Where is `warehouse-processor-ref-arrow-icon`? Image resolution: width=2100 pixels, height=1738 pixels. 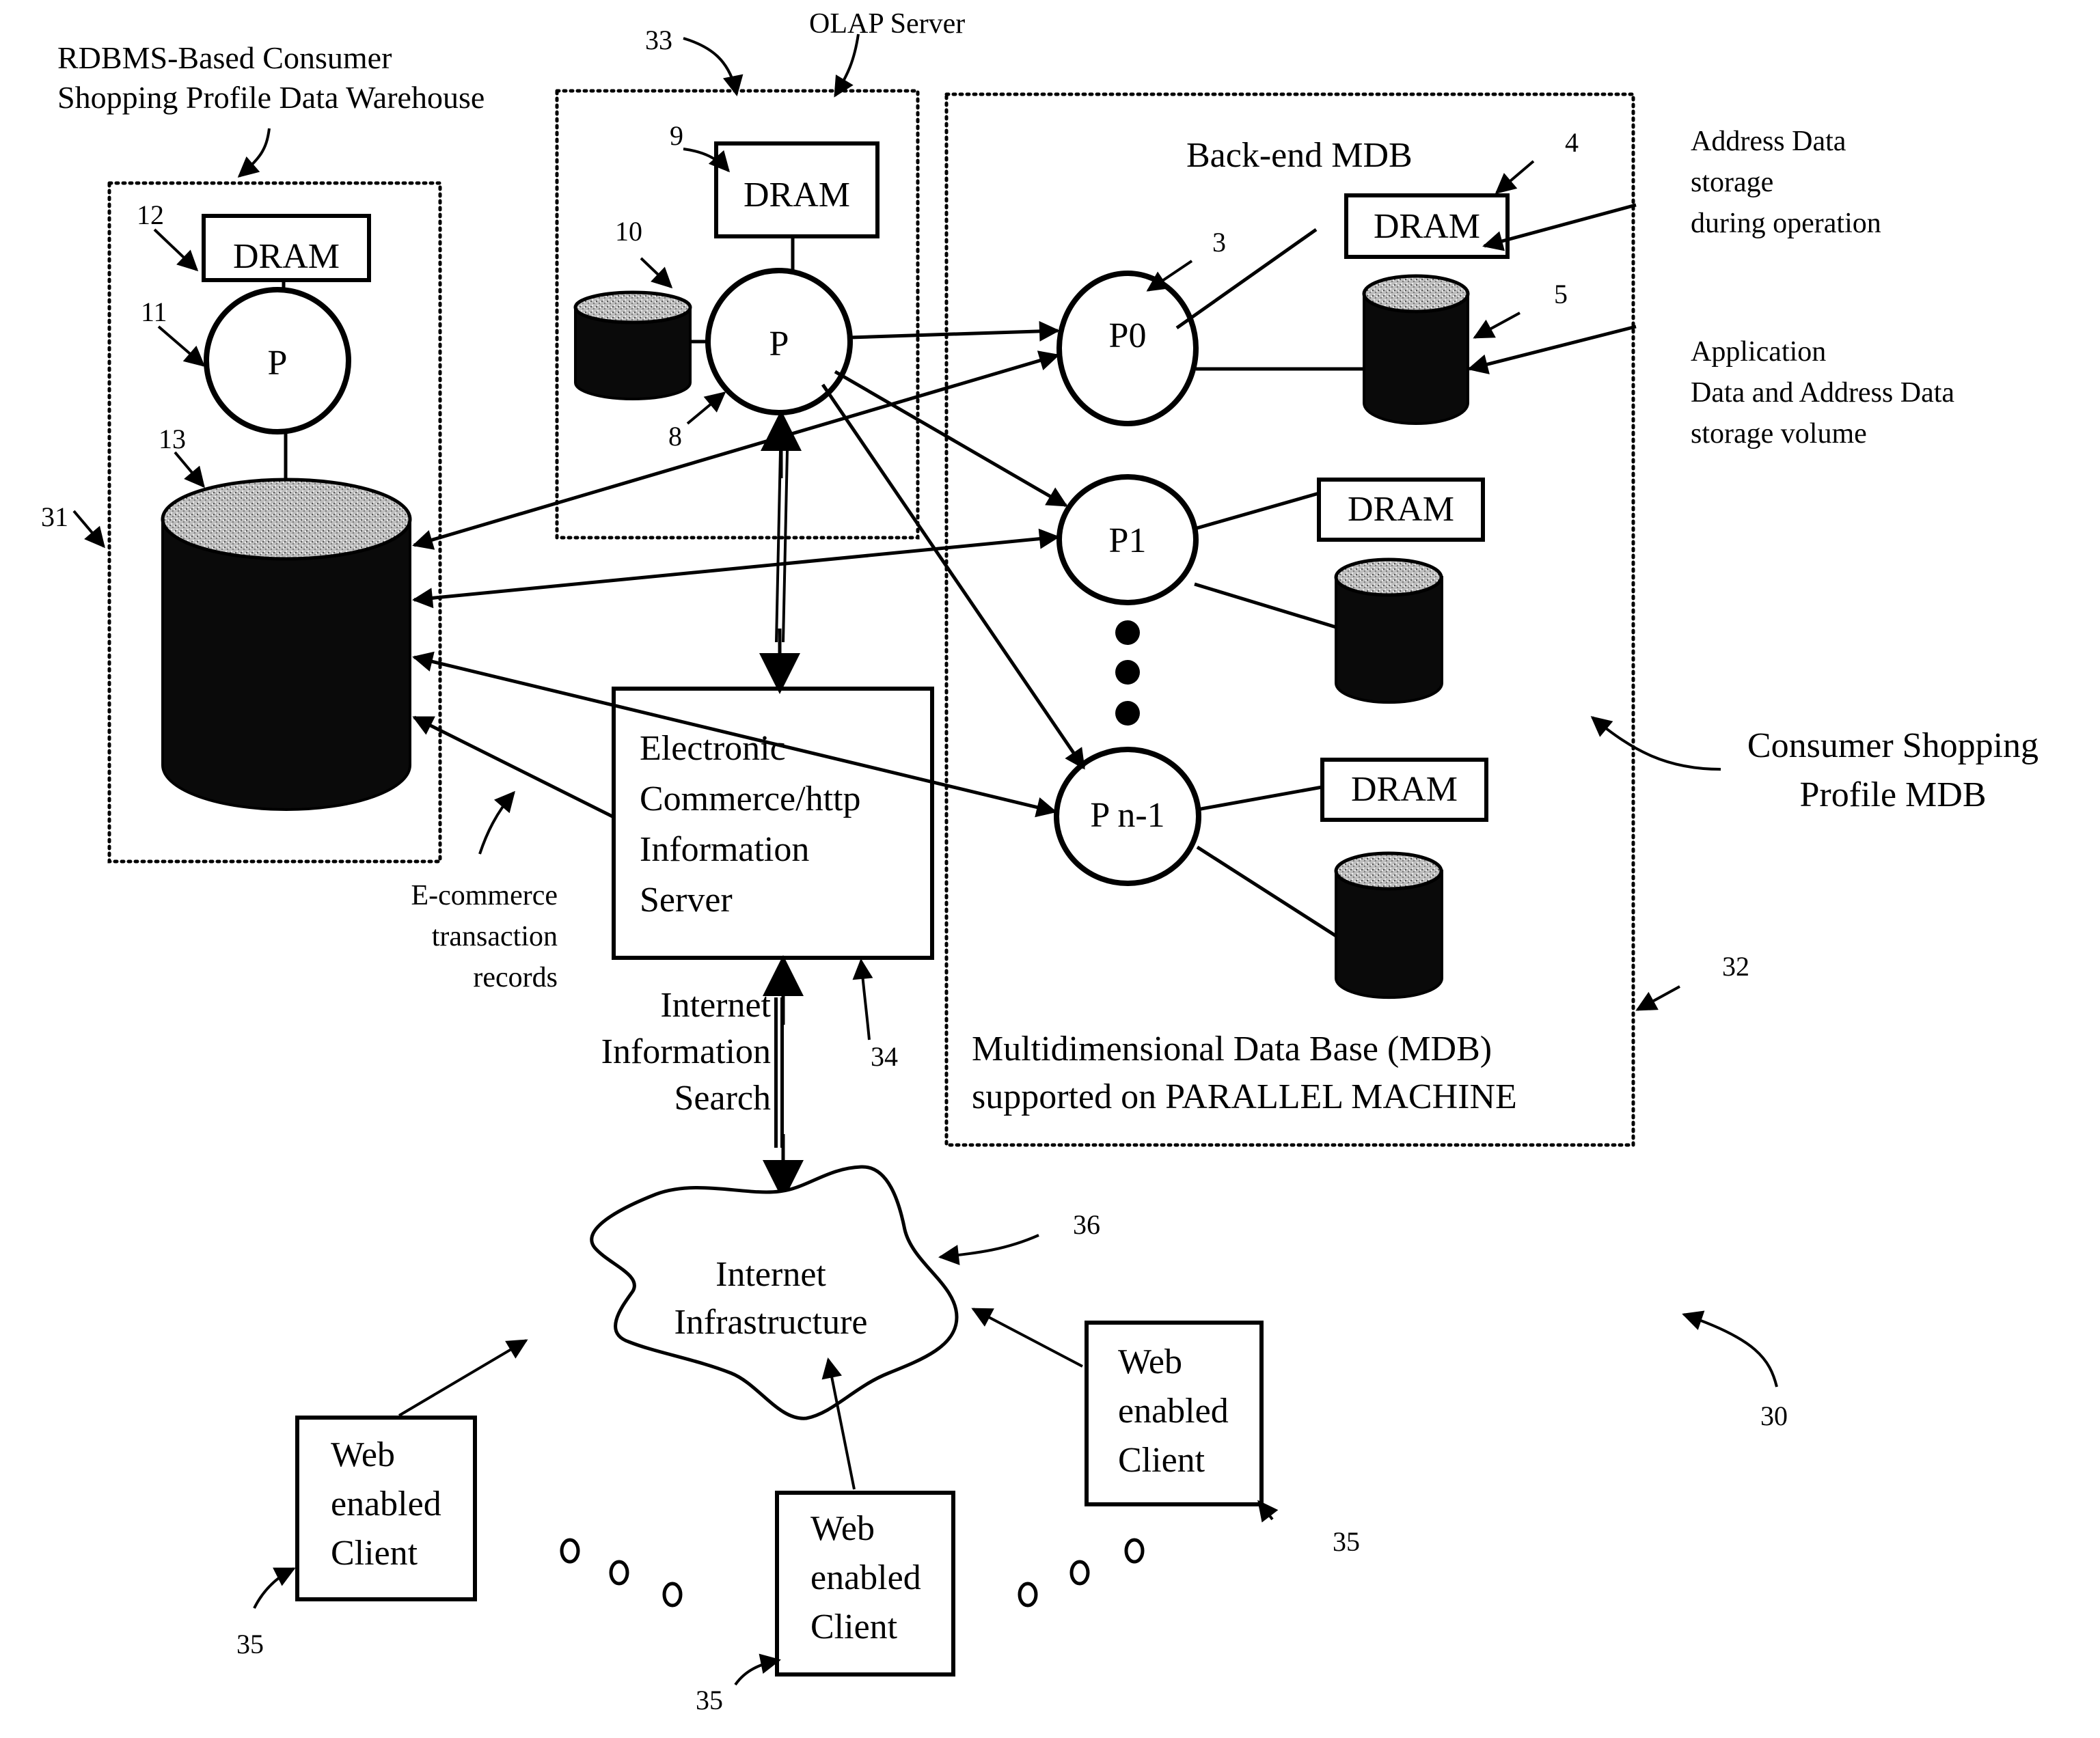 warehouse-processor-ref-arrow-icon is located at coordinates (182, 346).